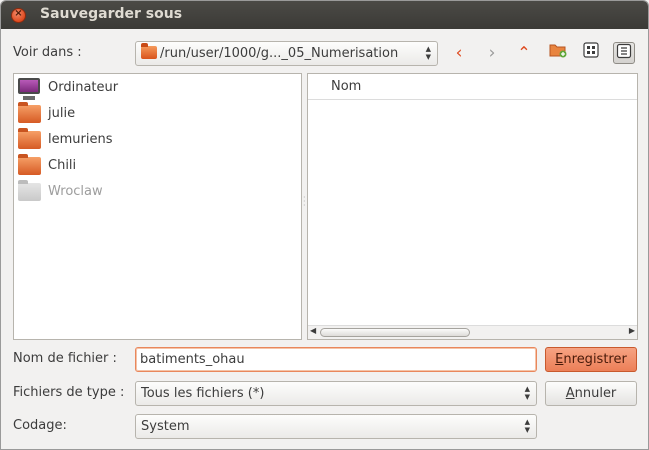 The width and height of the screenshot is (649, 450). I want to click on back-icon: ‹, so click(459, 53).